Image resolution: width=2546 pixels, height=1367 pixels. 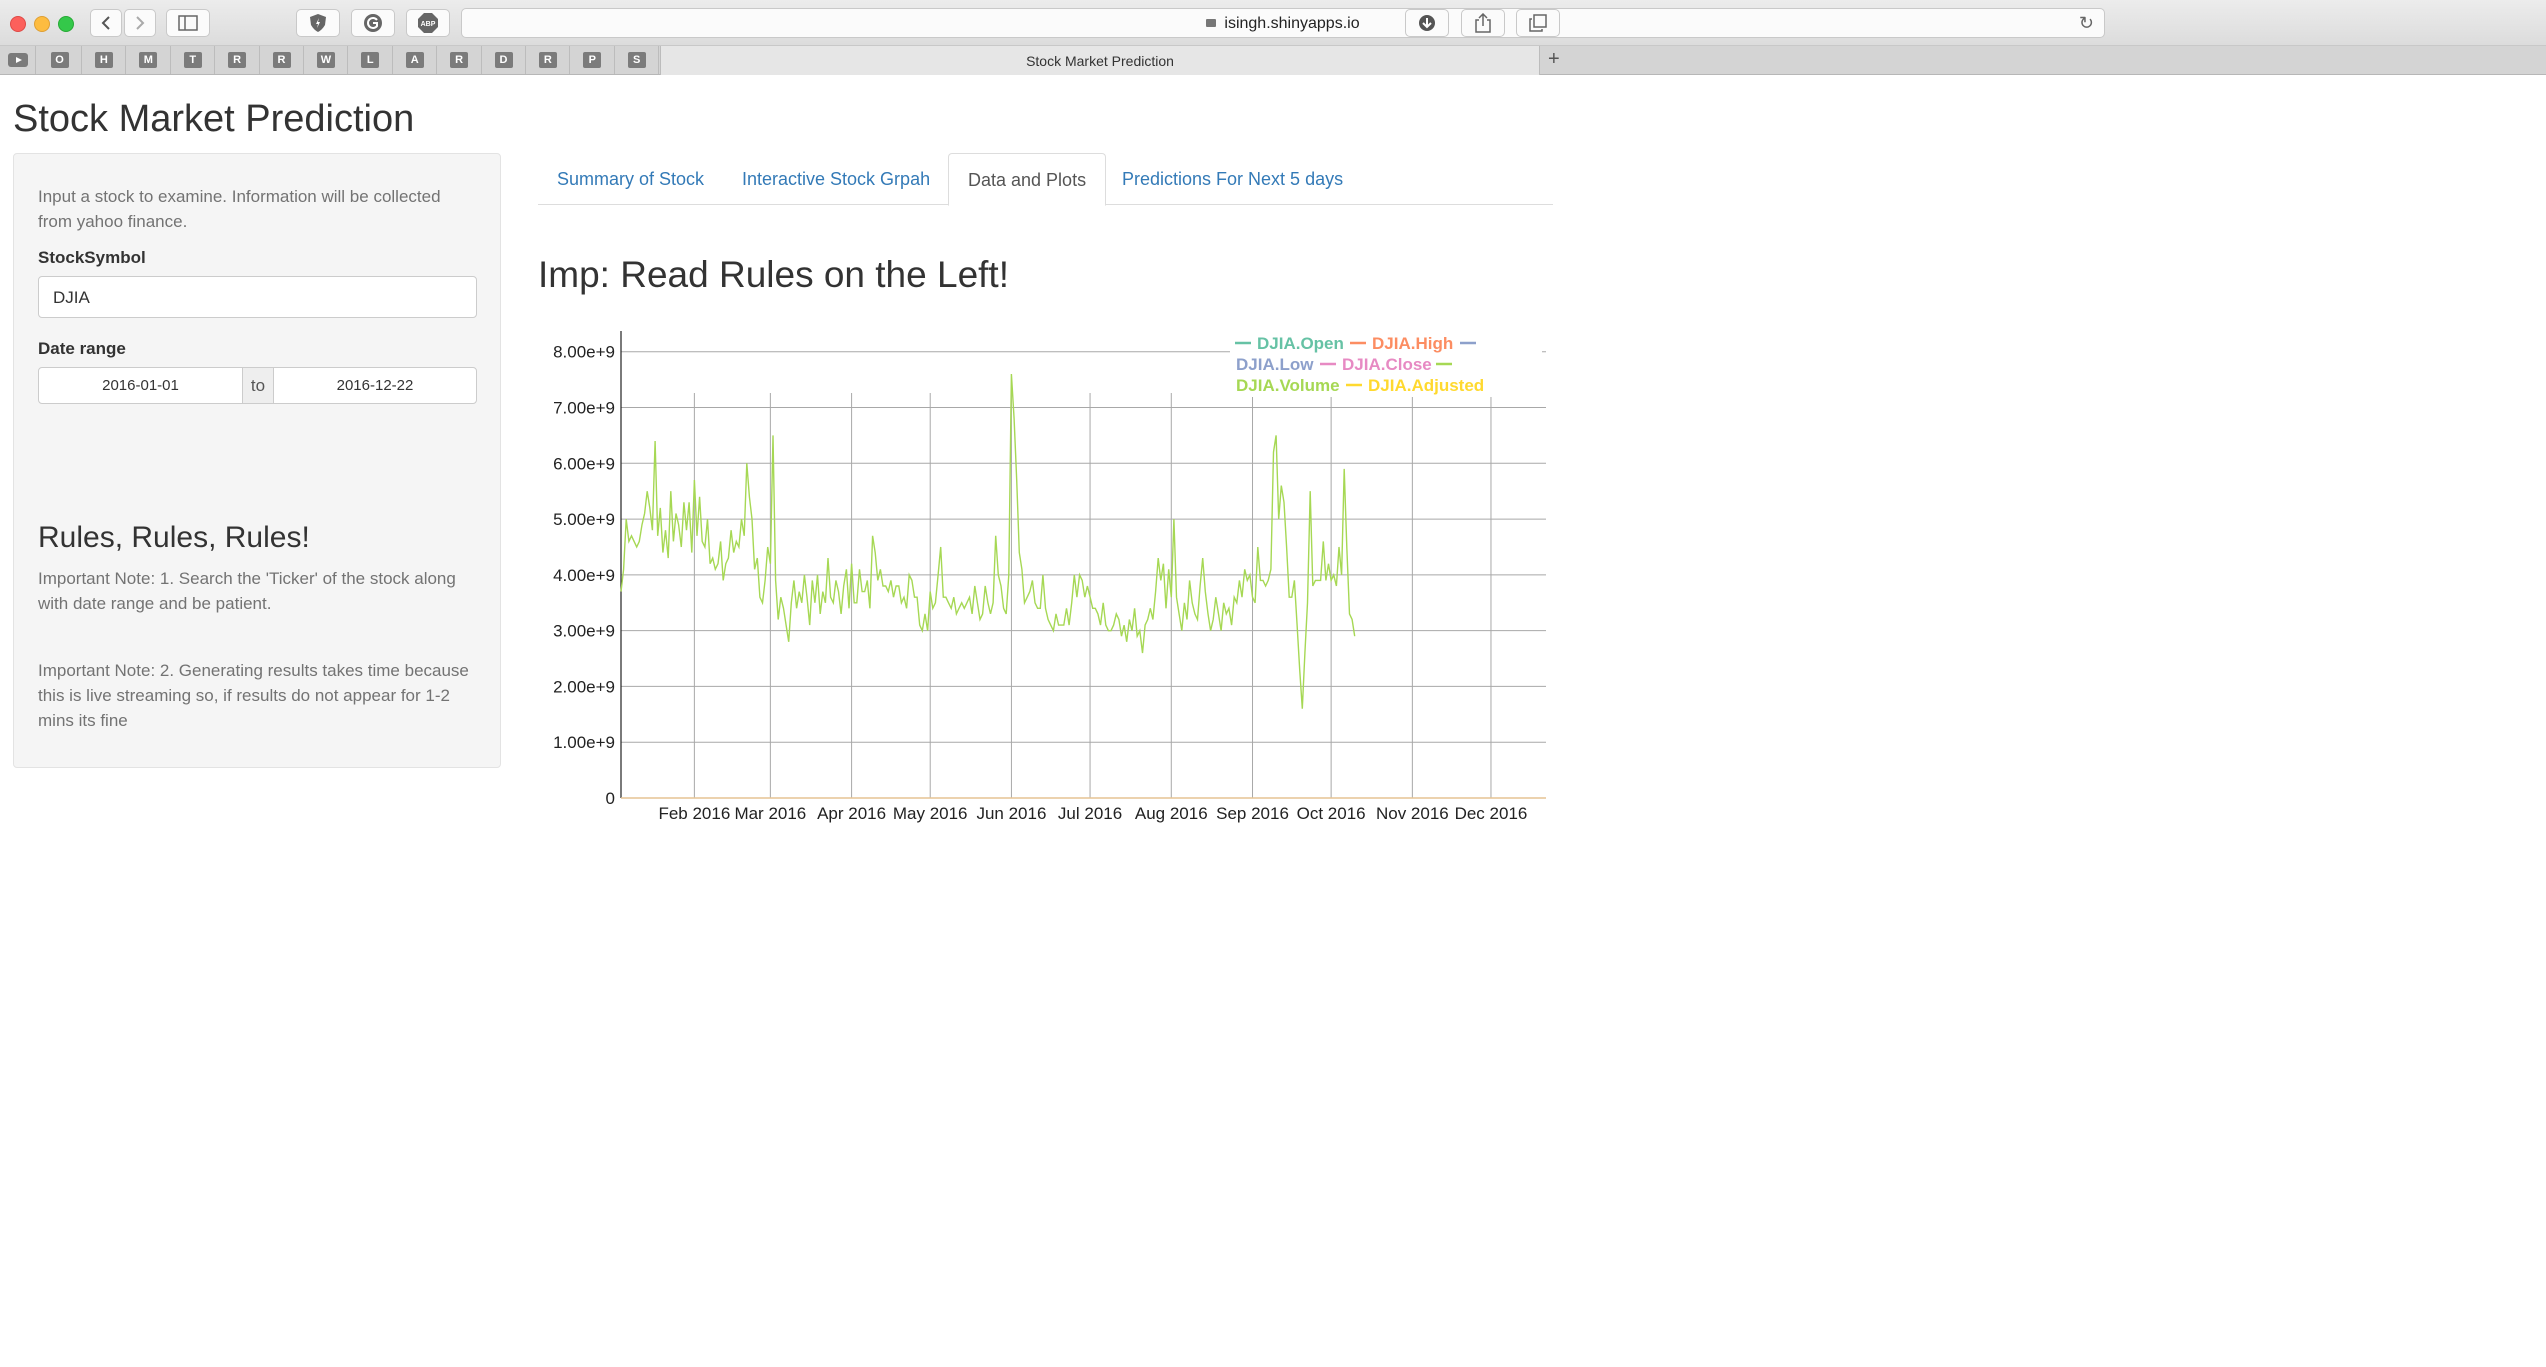 I want to click on x-tick-label: Nov 2016, so click(x=1412, y=813).